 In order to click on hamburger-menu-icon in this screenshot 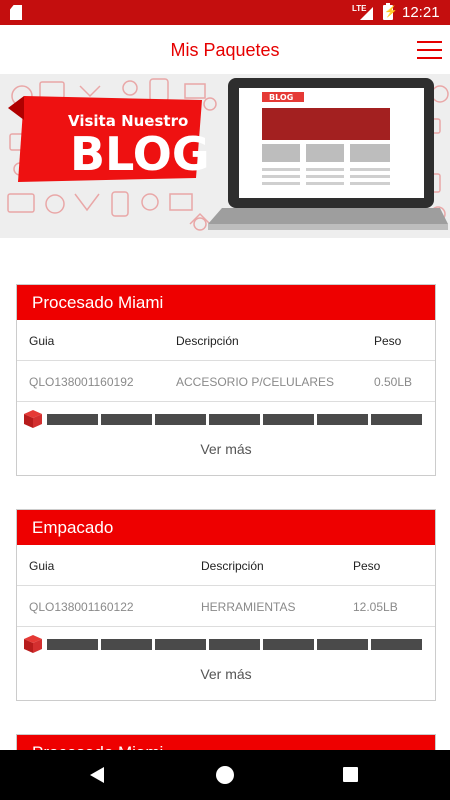, I will do `click(429, 50)`.